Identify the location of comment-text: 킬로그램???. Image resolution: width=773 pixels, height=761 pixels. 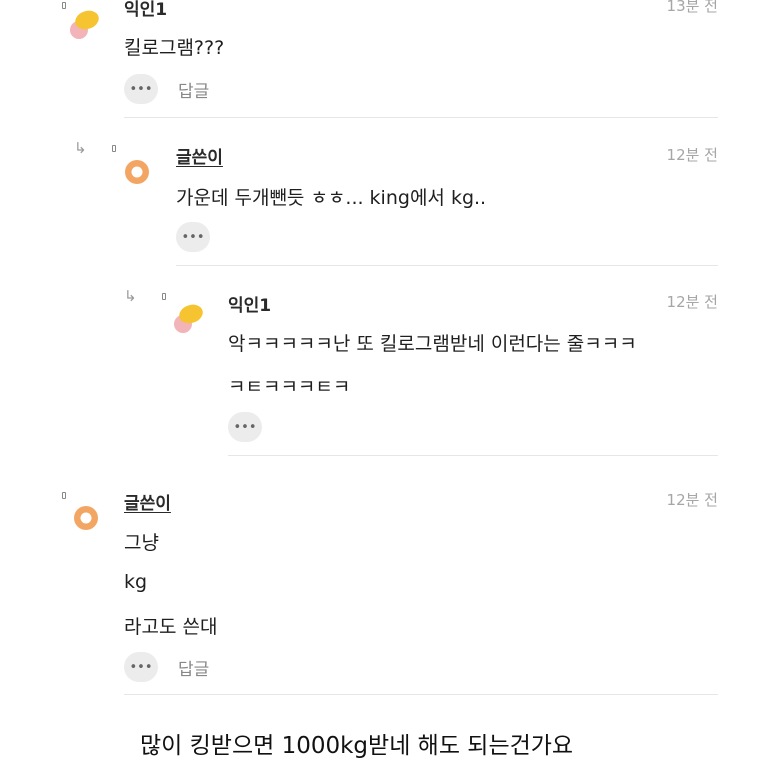
(174, 48).